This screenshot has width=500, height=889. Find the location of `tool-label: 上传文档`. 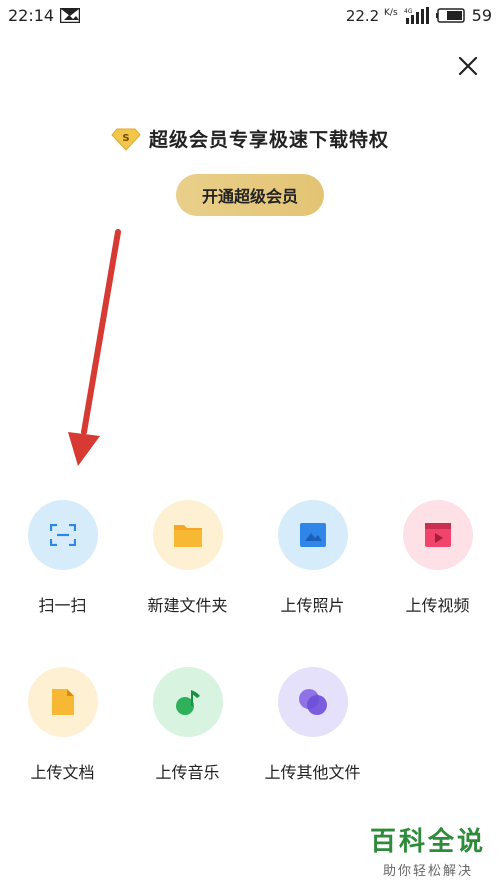

tool-label: 上传文档 is located at coordinates (62, 772).